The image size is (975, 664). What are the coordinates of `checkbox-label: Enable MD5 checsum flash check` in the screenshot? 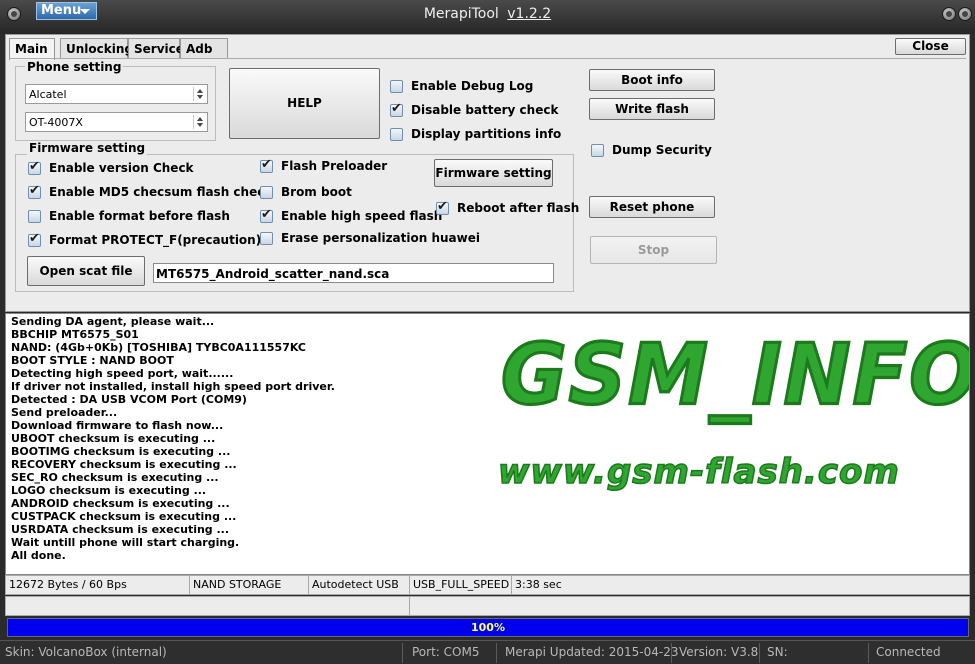 It's located at (161, 192).